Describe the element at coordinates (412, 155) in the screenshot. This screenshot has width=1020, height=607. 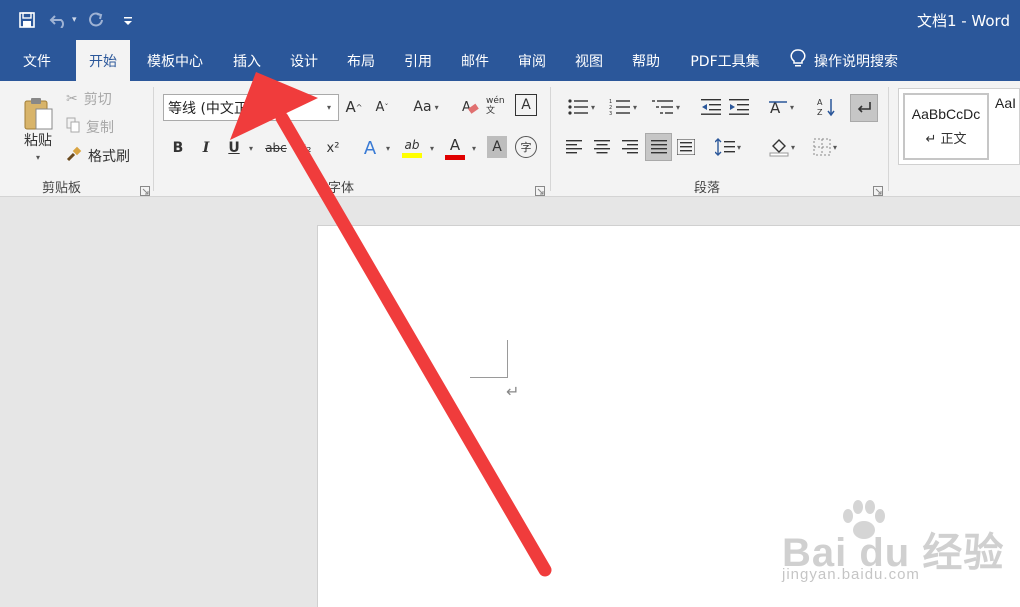
I see `highlight-color-swatch` at that location.